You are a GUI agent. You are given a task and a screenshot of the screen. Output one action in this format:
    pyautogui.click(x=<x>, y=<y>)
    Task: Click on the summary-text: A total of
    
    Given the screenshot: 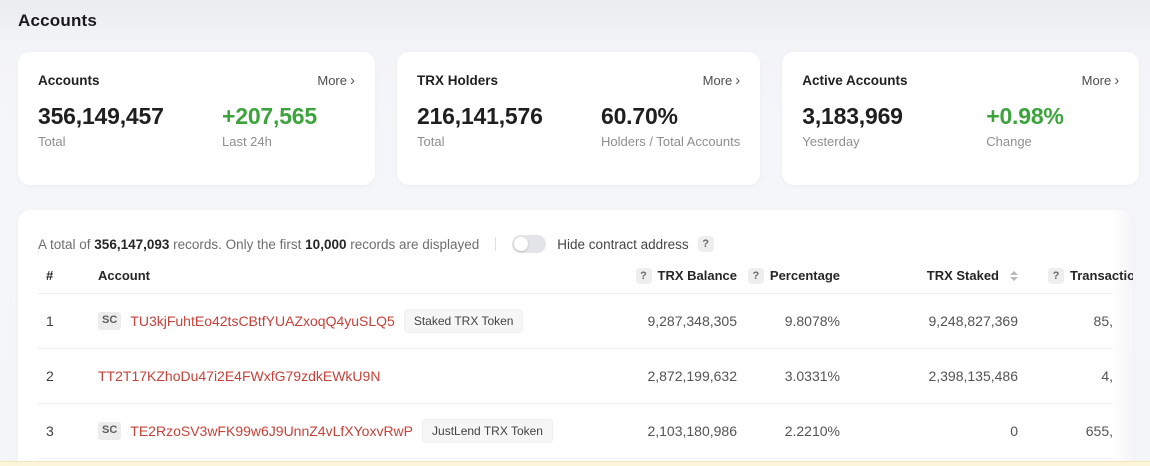 What is the action you would take?
    pyautogui.click(x=66, y=244)
    